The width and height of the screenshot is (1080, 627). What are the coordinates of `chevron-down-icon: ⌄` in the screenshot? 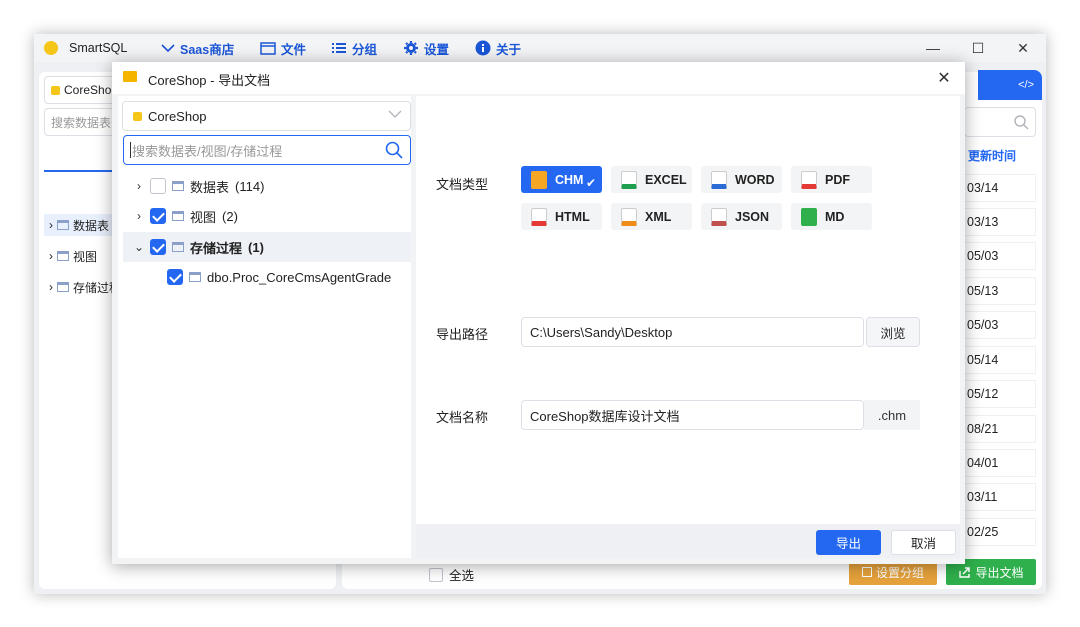 It's located at (139, 247).